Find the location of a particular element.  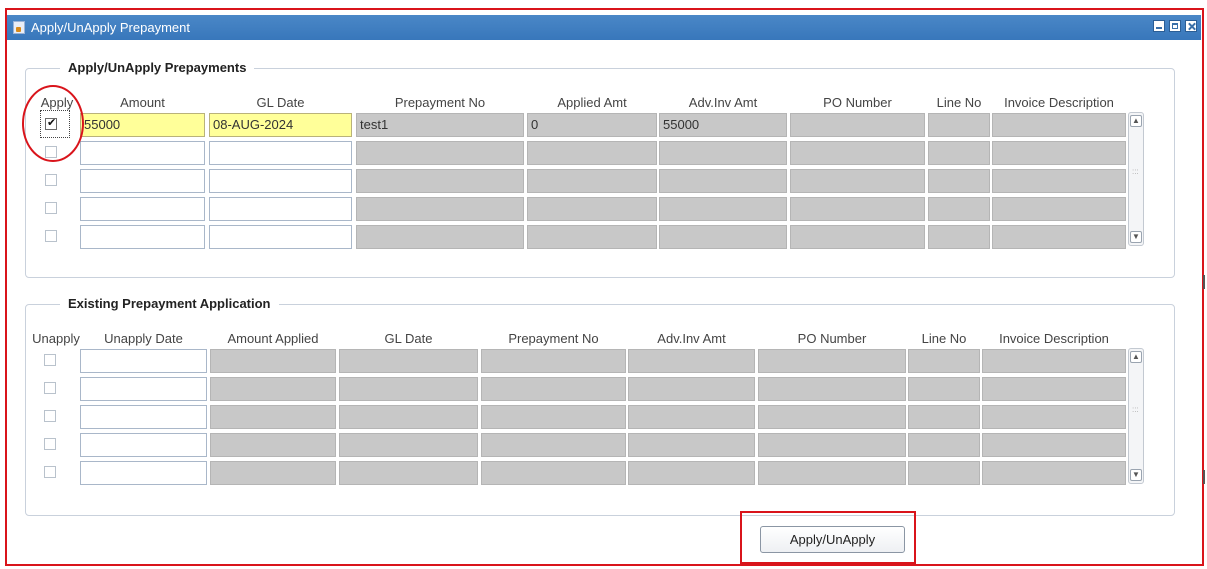

apply-prepayments-group-title: Apply/UnApply Prepayments is located at coordinates (157, 67).